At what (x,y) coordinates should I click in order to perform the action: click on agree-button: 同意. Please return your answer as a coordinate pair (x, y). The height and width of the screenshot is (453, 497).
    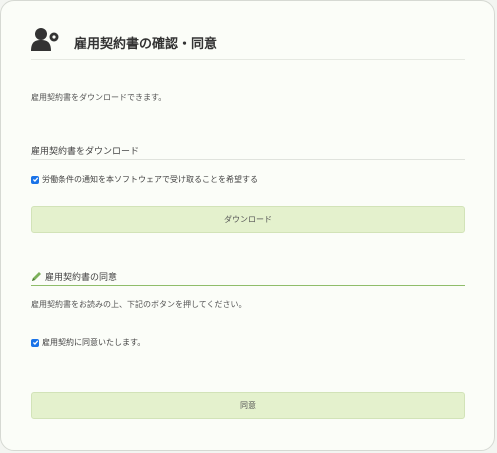
    Looking at the image, I should click on (248, 405).